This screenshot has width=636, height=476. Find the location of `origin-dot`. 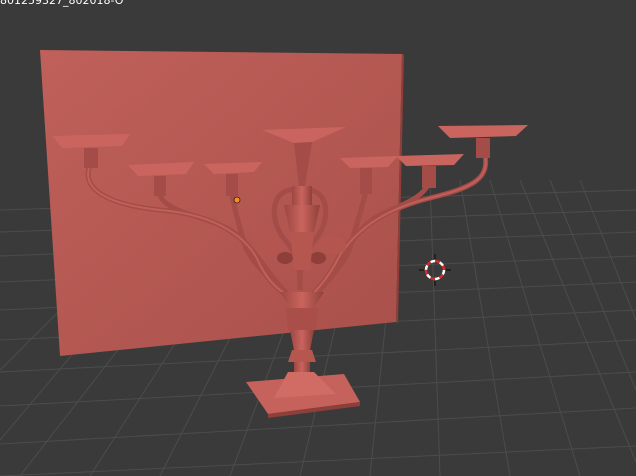

origin-dot is located at coordinates (237, 200).